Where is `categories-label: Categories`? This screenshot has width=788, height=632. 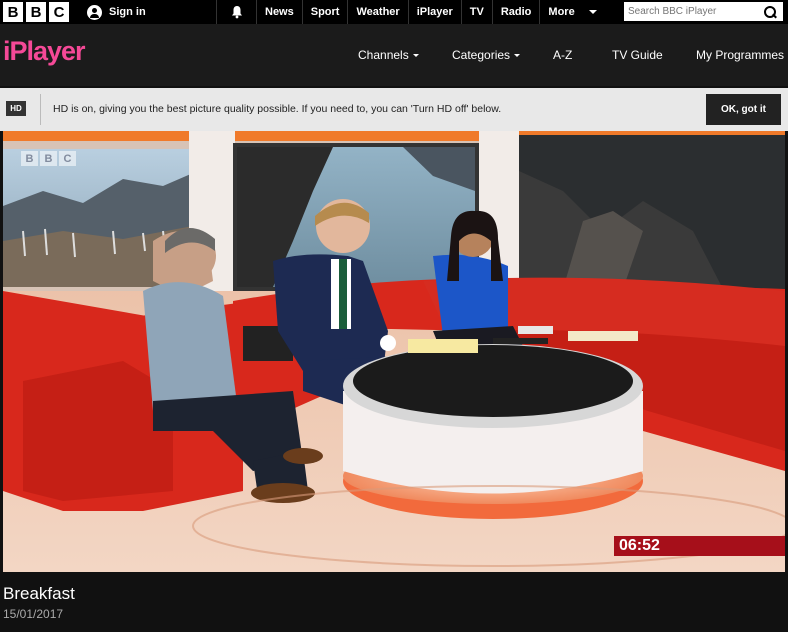
categories-label: Categories is located at coordinates (481, 55).